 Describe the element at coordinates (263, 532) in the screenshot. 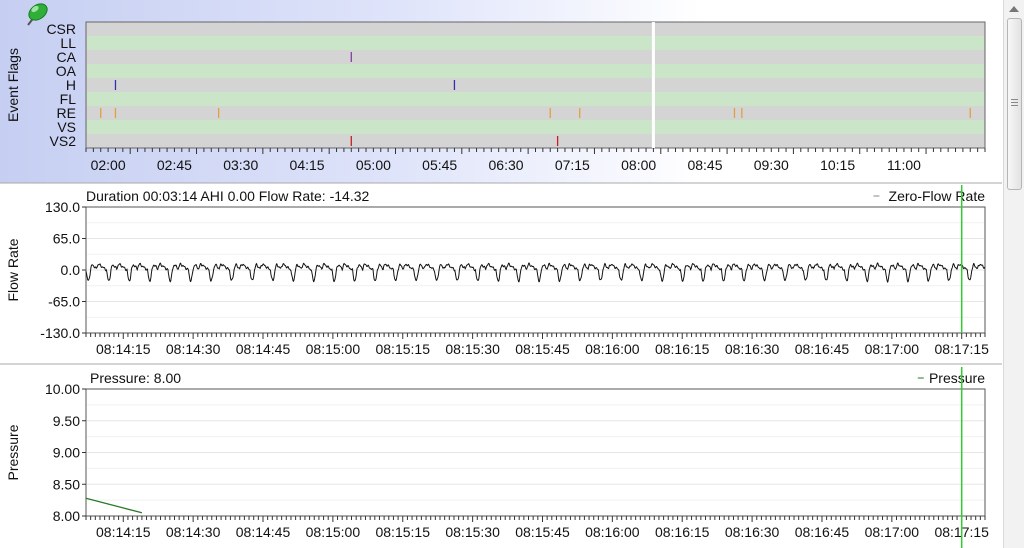

I see `pressure-x-tick-label: 08:14:45` at that location.